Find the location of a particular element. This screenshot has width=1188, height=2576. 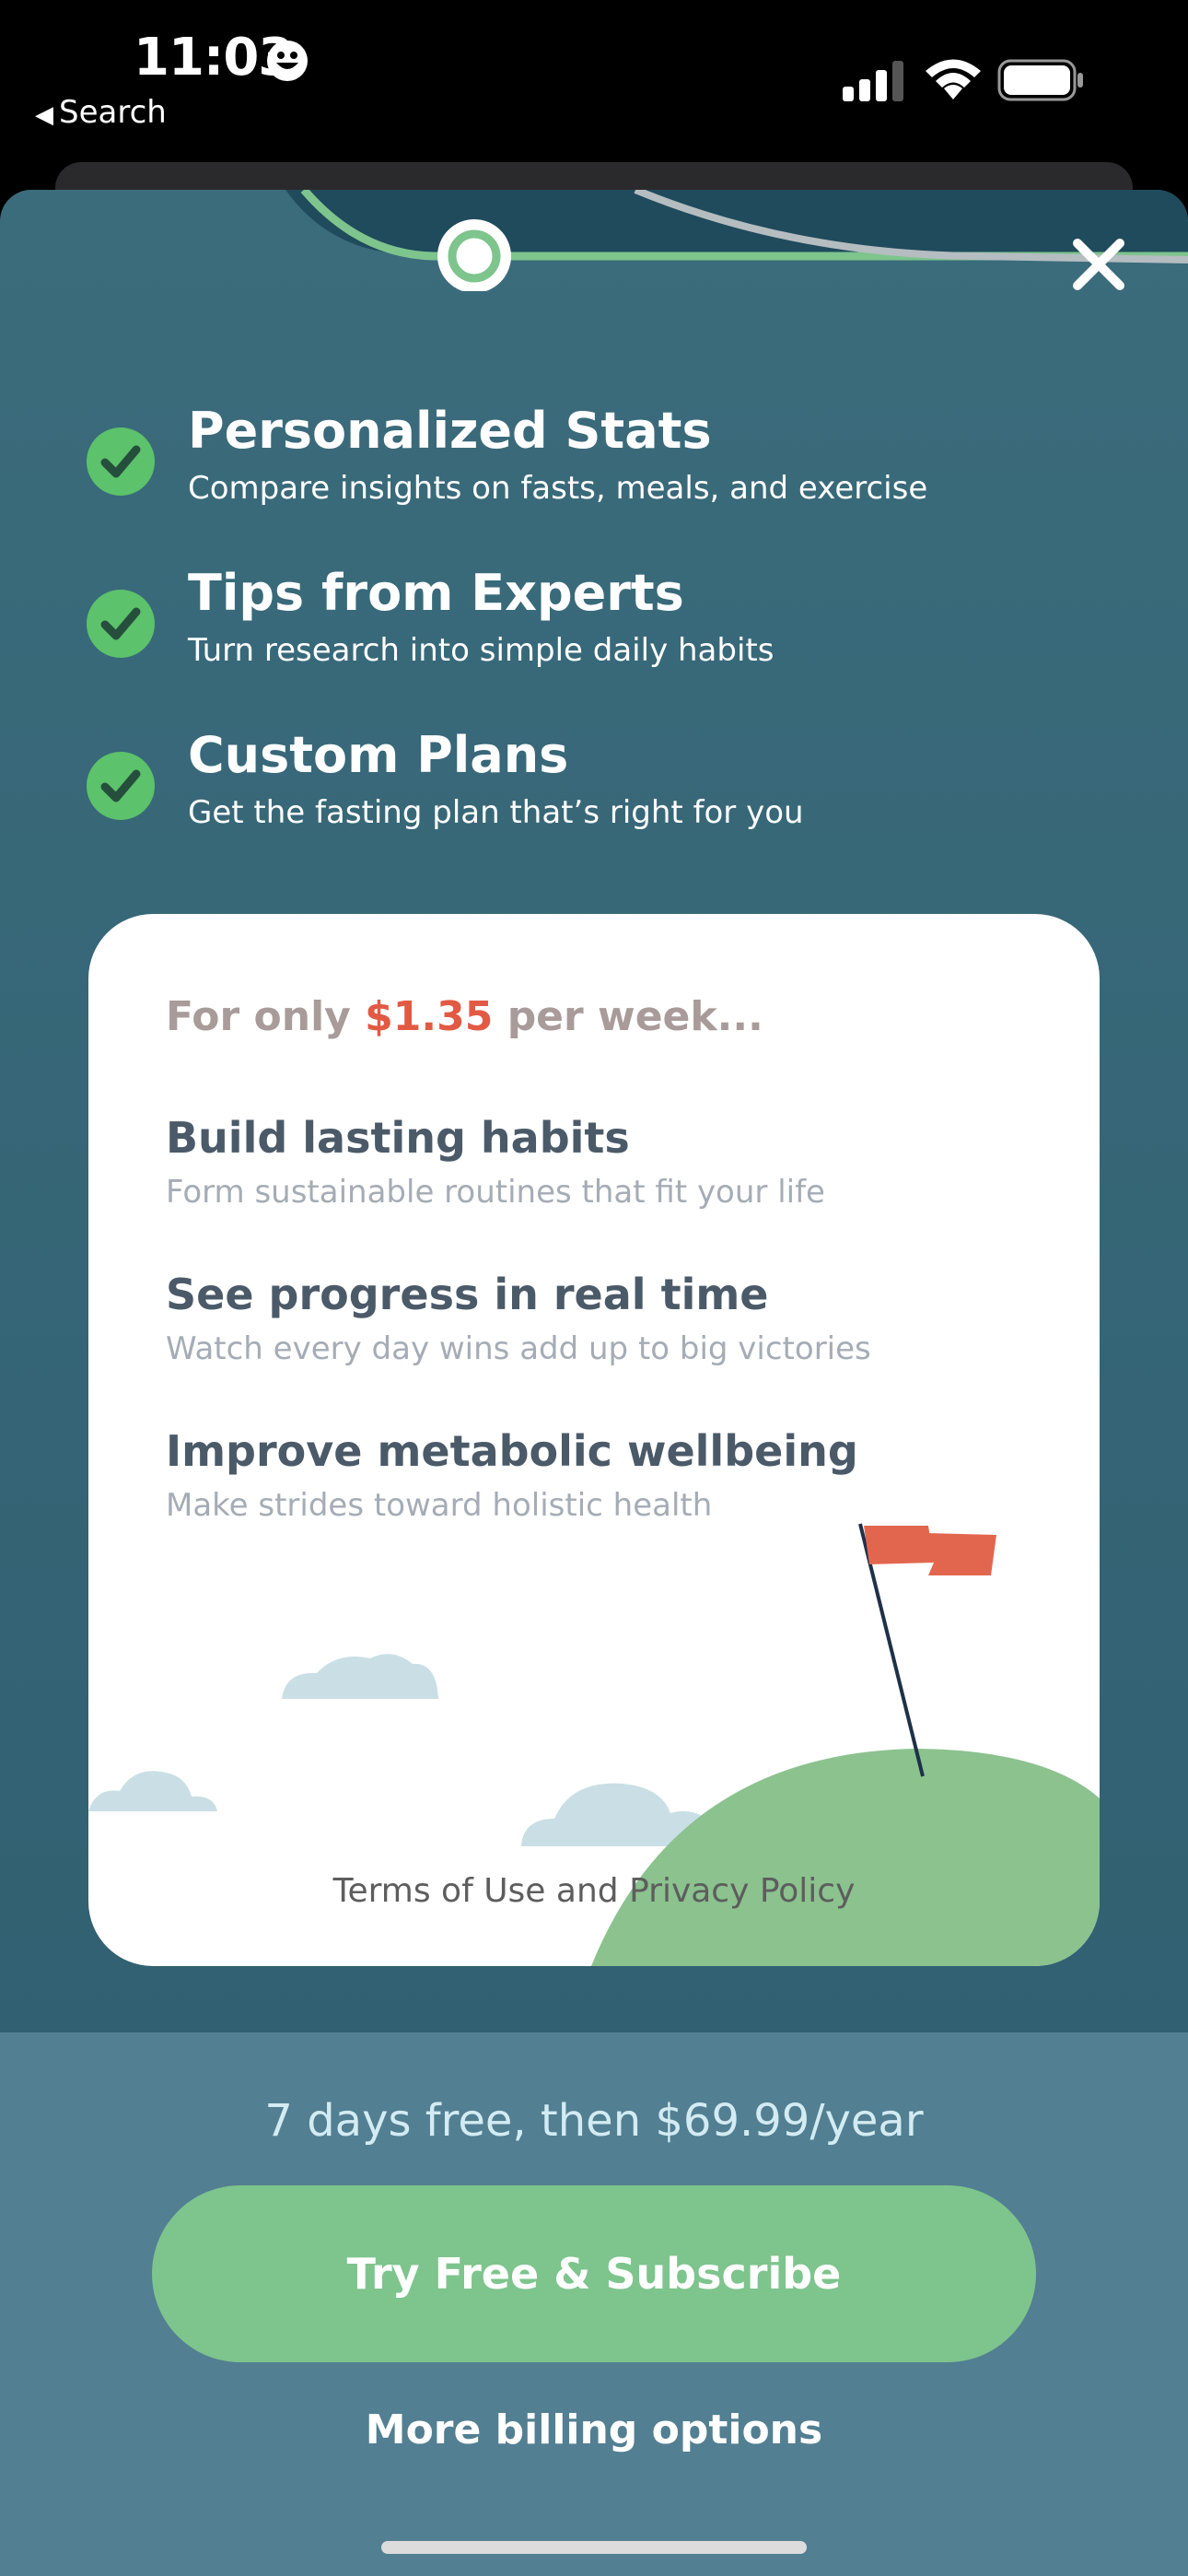

feature-title: Personalized Stats is located at coordinates (450, 431).